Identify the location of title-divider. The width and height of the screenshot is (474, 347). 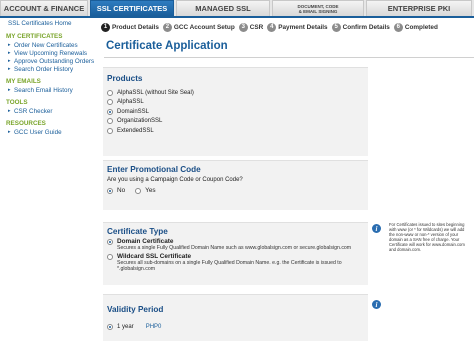
(289, 57).